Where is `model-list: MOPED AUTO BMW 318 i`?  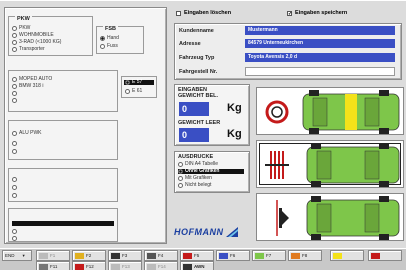 model-list: MOPED AUTO BMW 318 i is located at coordinates (63, 91).